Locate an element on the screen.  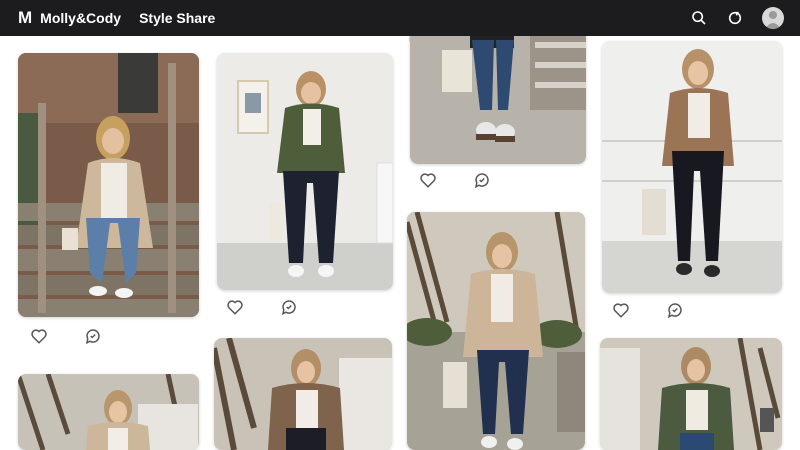
brand-name: Molly&Cody is located at coordinates (80, 18).